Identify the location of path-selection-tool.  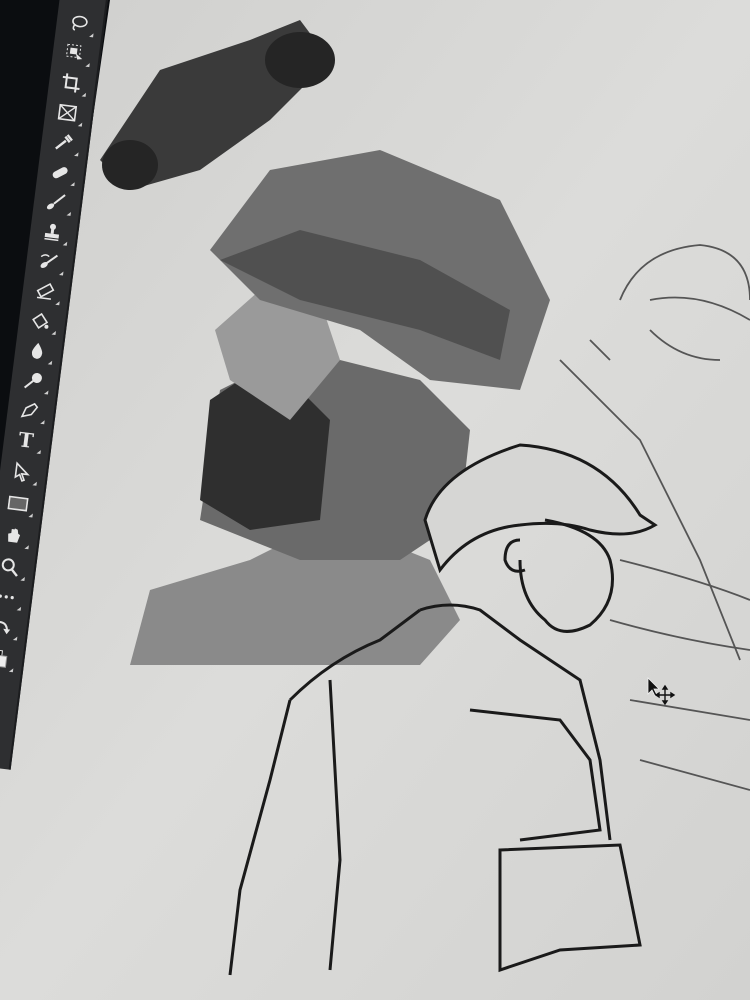
(22, 471).